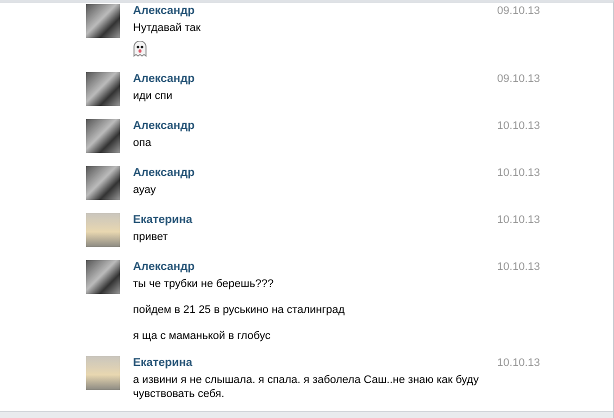  Describe the element at coordinates (151, 237) in the screenshot. I see `message-text: привет` at that location.